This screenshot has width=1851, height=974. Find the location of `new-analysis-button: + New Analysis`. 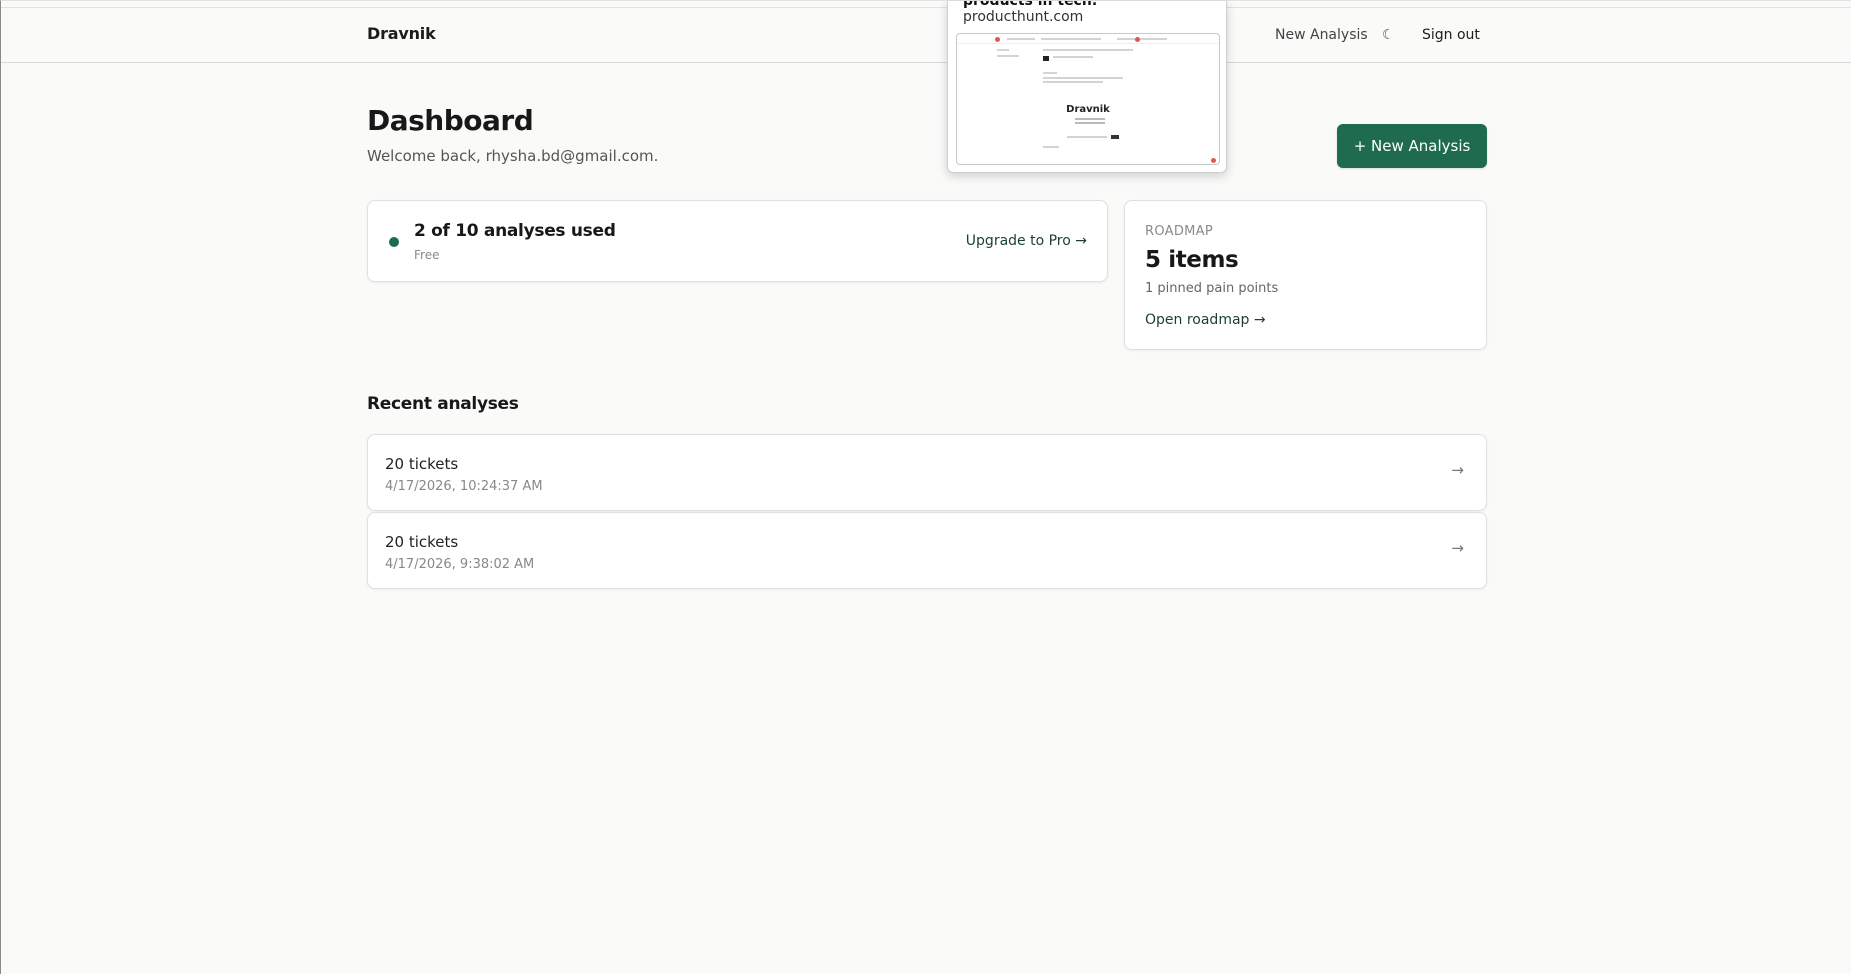

new-analysis-button: + New Analysis is located at coordinates (1412, 146).